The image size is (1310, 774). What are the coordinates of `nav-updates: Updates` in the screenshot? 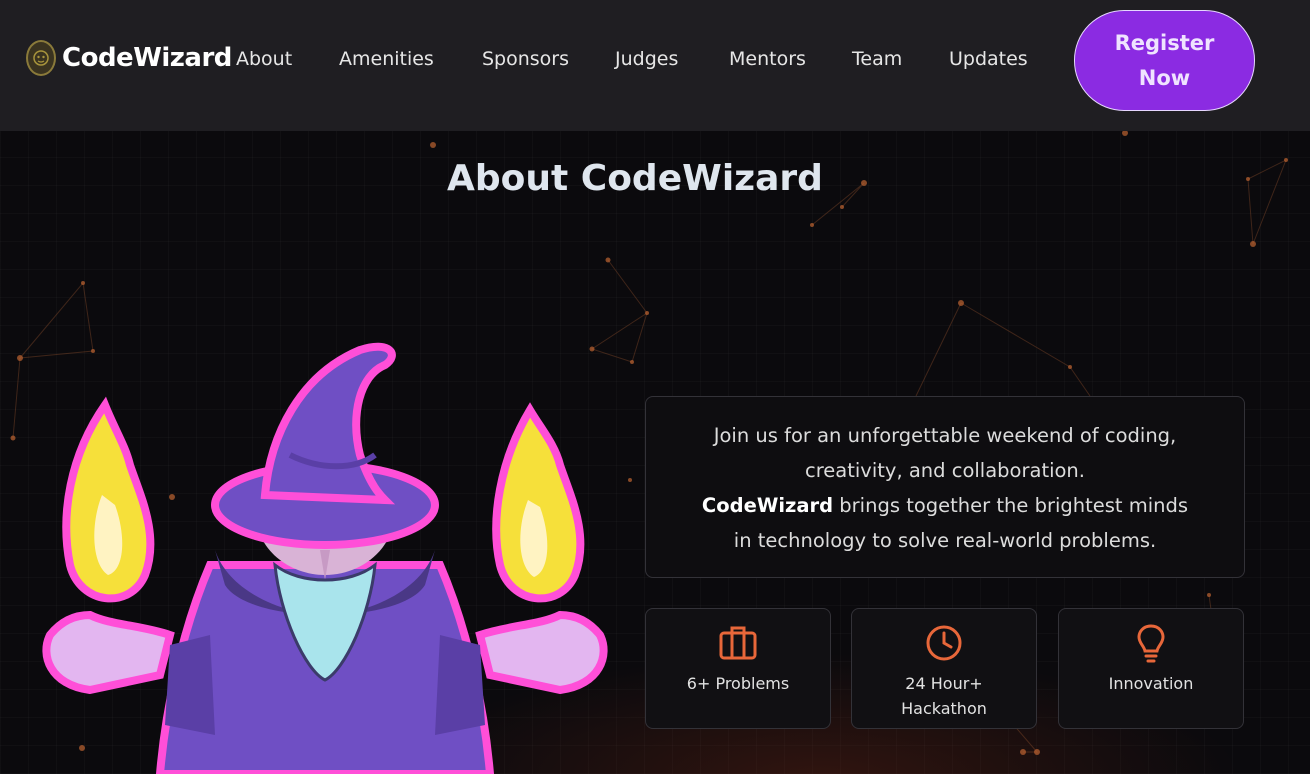 It's located at (988, 59).